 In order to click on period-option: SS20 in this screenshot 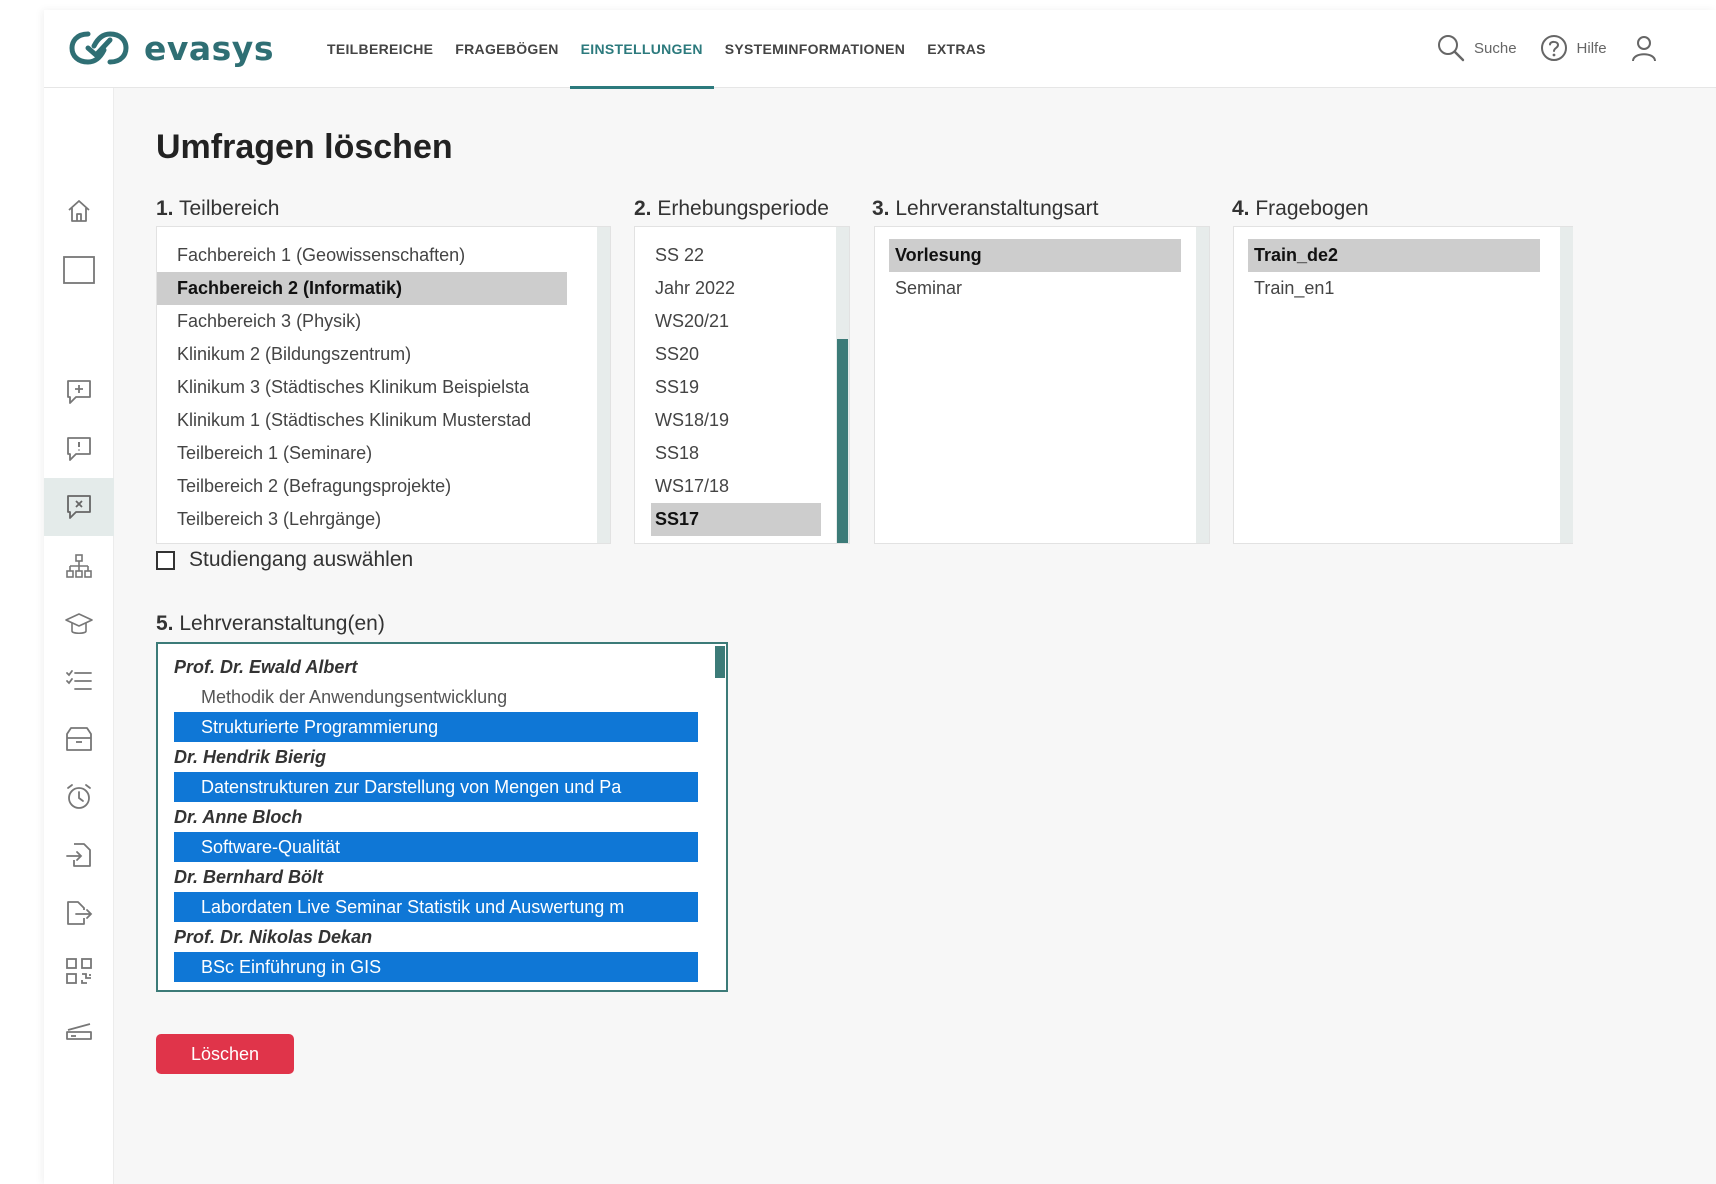, I will do `click(729, 354)`.